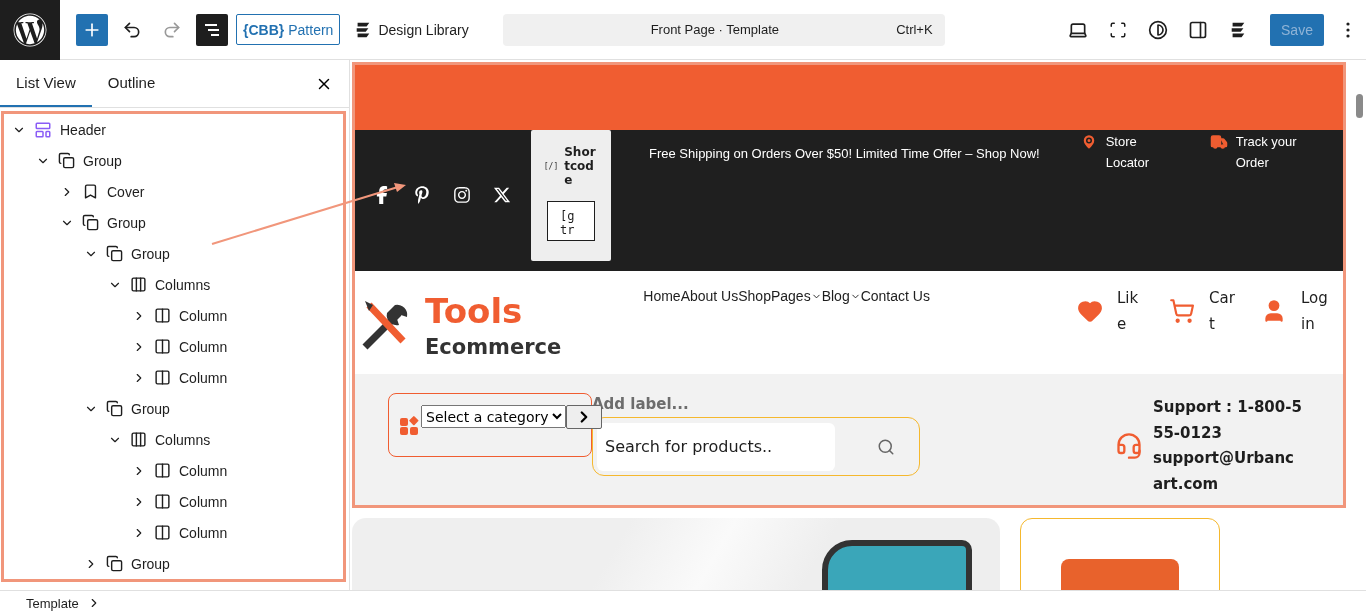  Describe the element at coordinates (126, 191) in the screenshot. I see `tree-item-label: Cover` at that location.